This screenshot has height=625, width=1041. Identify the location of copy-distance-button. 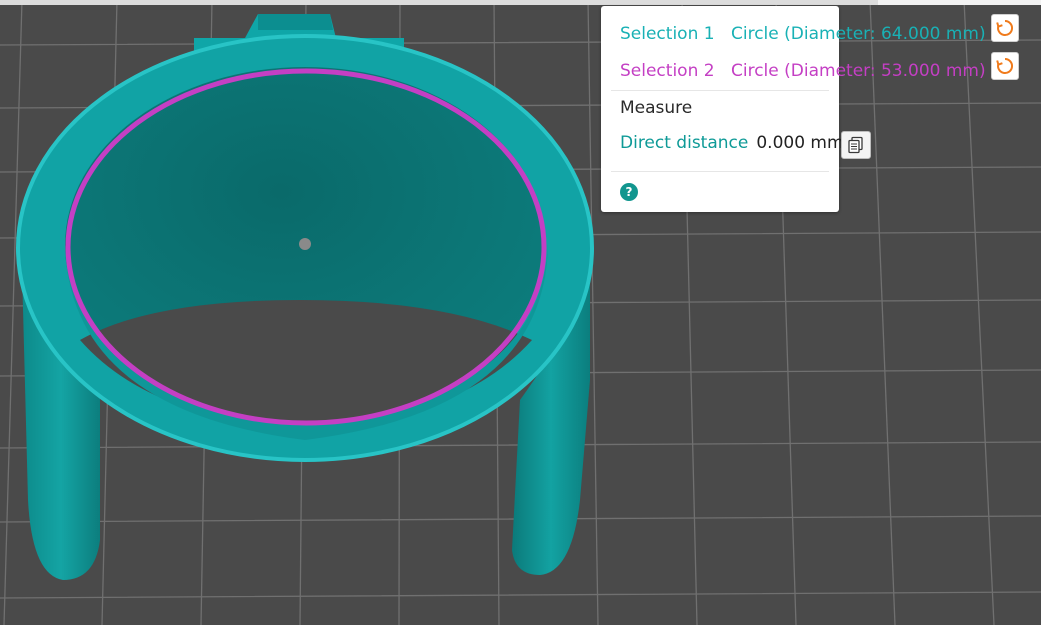
(856, 145).